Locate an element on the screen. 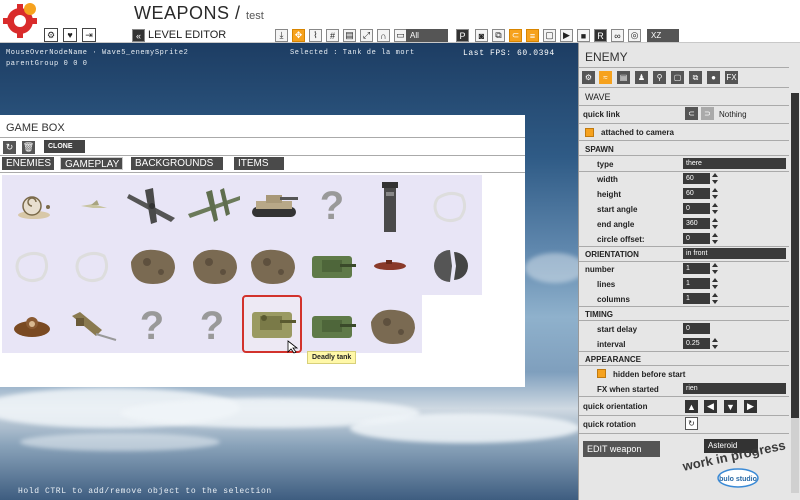 The image size is (800, 500). arrow-right-icon: ▶ is located at coordinates (750, 406).